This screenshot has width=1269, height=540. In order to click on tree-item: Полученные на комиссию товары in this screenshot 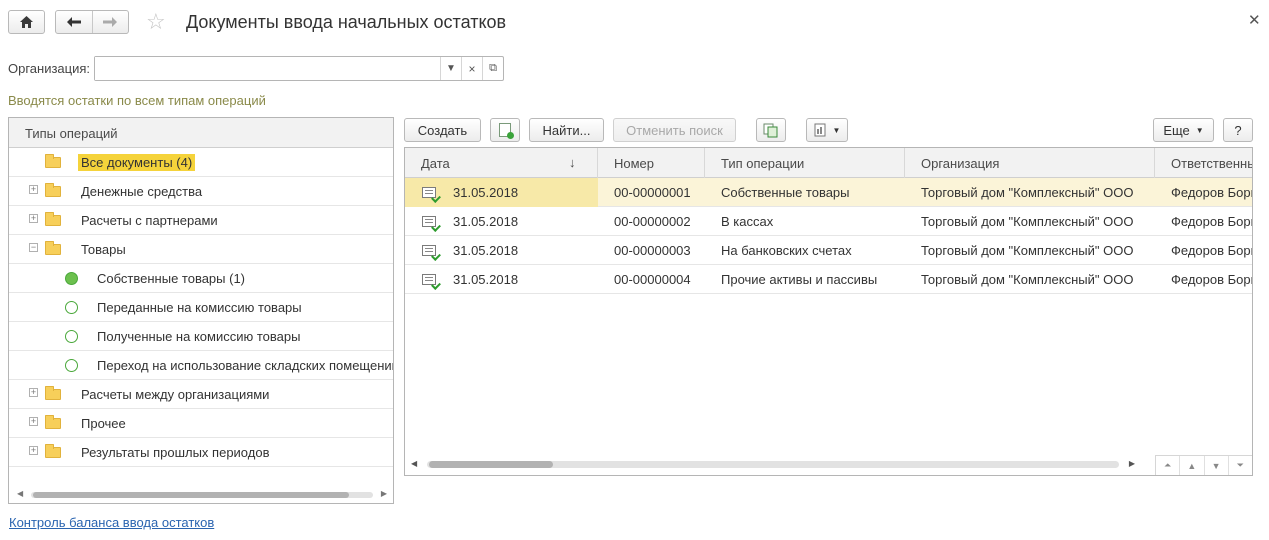, I will do `click(201, 336)`.